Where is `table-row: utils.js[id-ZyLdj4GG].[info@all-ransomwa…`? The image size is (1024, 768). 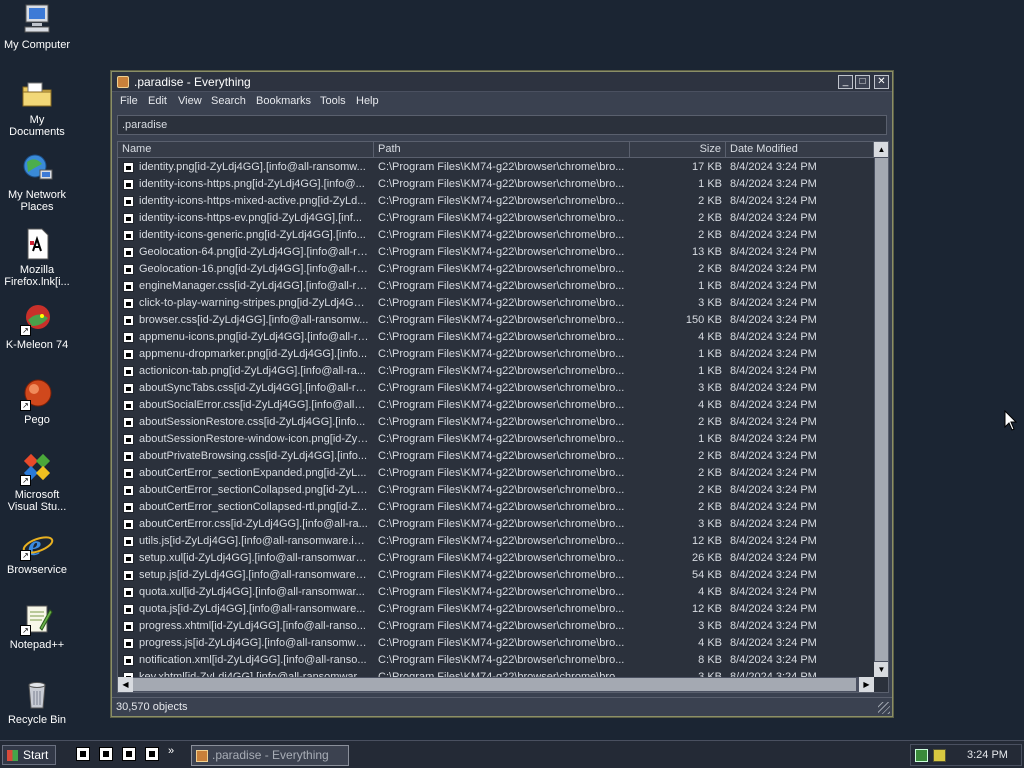 table-row: utils.js[id-ZyLdj4GG].[info@all-ransomwa… is located at coordinates (496, 541).